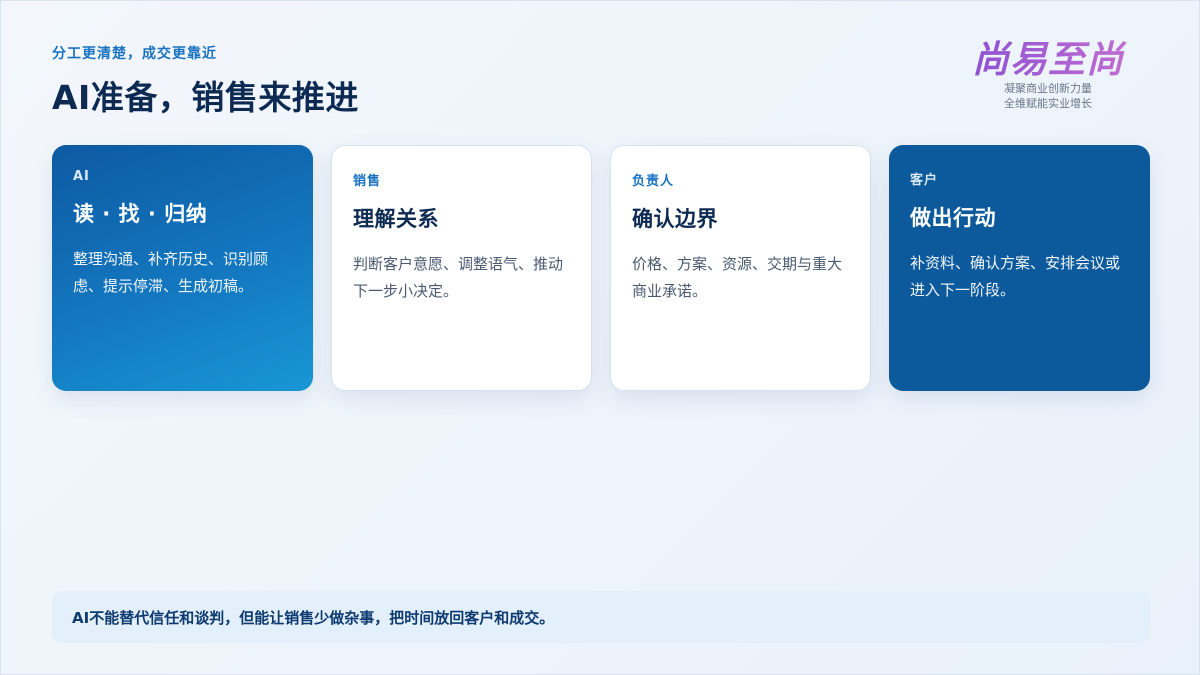  Describe the element at coordinates (601, 617) in the screenshot. I see `footer-note: AI不能替代信任和谈判，但能让销售少做杂事，把时间放回客户和成交。` at that location.